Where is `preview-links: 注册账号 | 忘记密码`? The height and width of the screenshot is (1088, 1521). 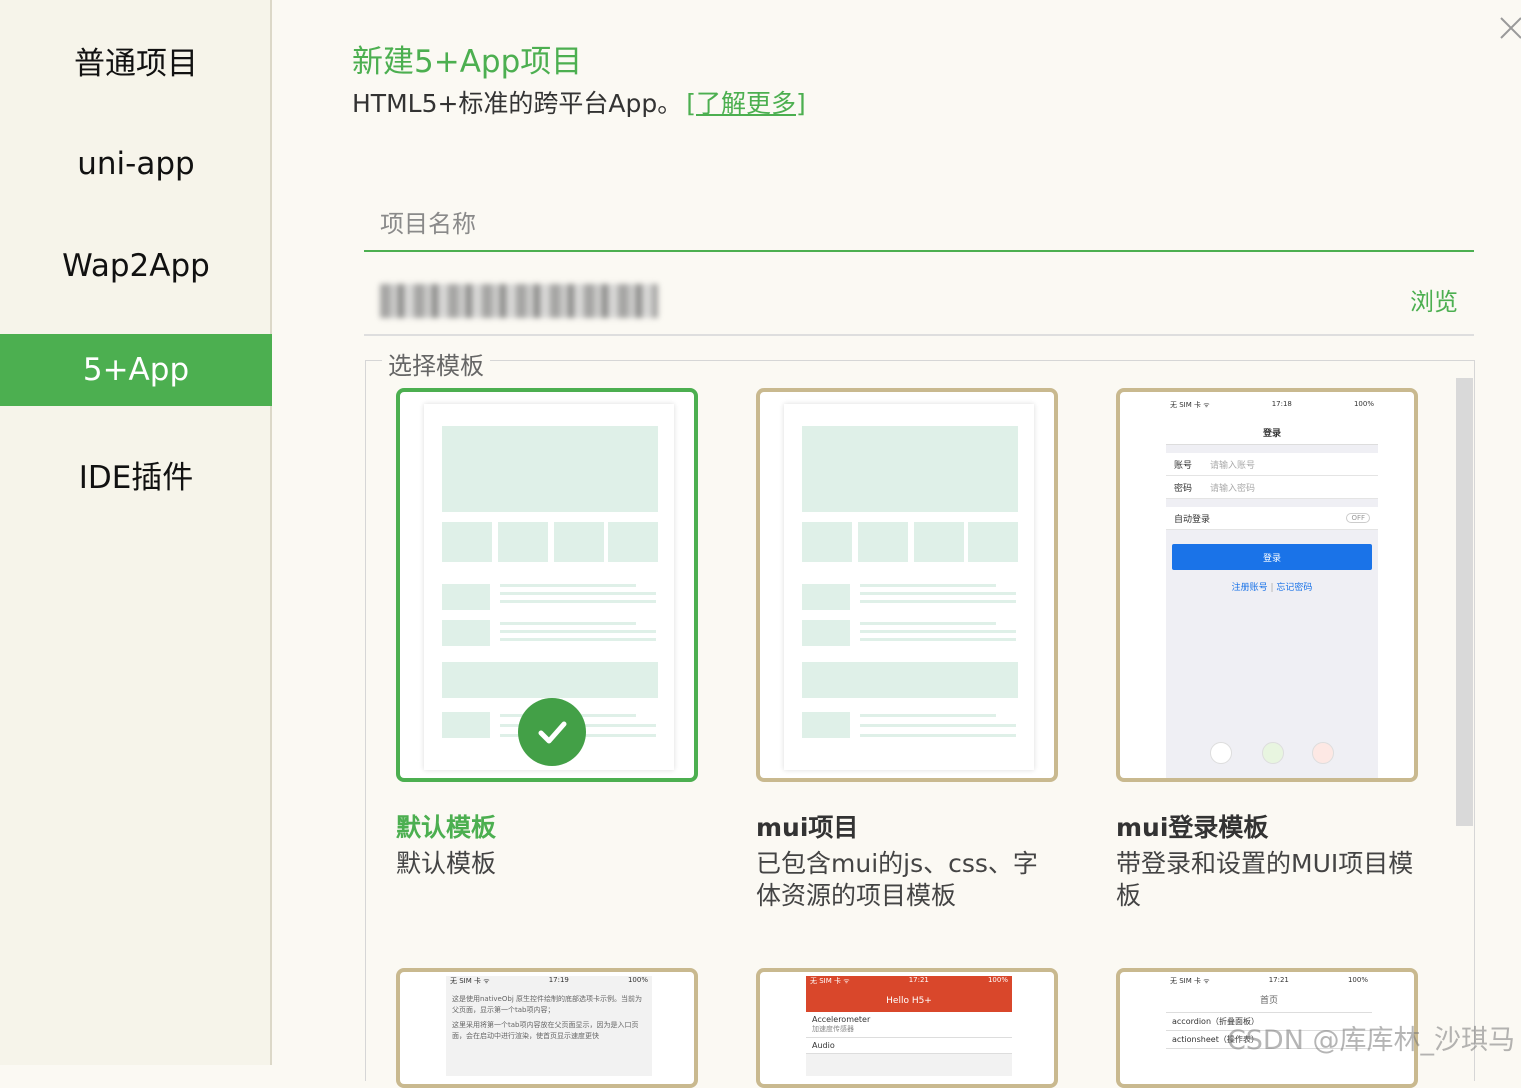 preview-links: 注册账号 | 忘记密码 is located at coordinates (1272, 588).